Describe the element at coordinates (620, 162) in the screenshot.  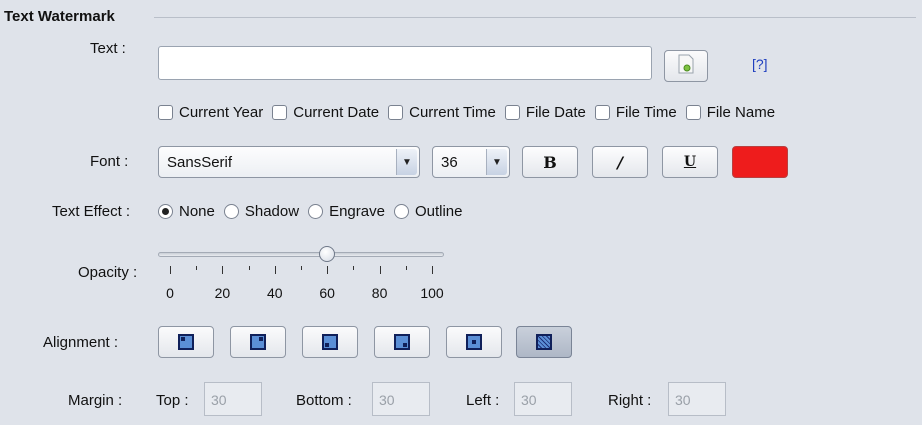
I see `italic-button: /` at that location.